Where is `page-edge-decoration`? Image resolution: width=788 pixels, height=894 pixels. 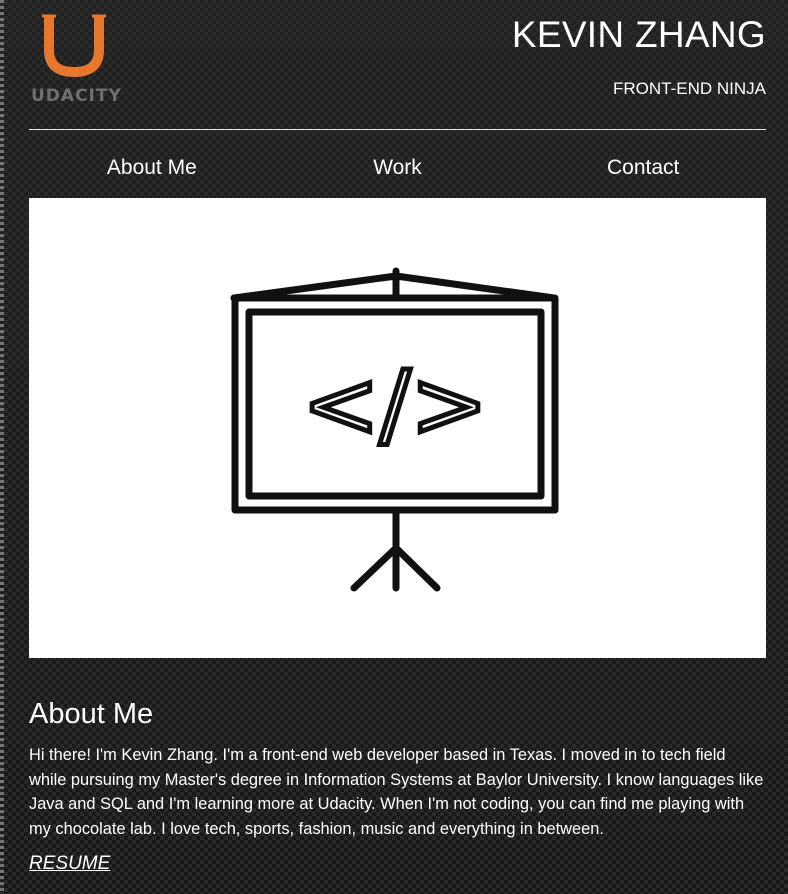
page-edge-decoration is located at coordinates (2, 447).